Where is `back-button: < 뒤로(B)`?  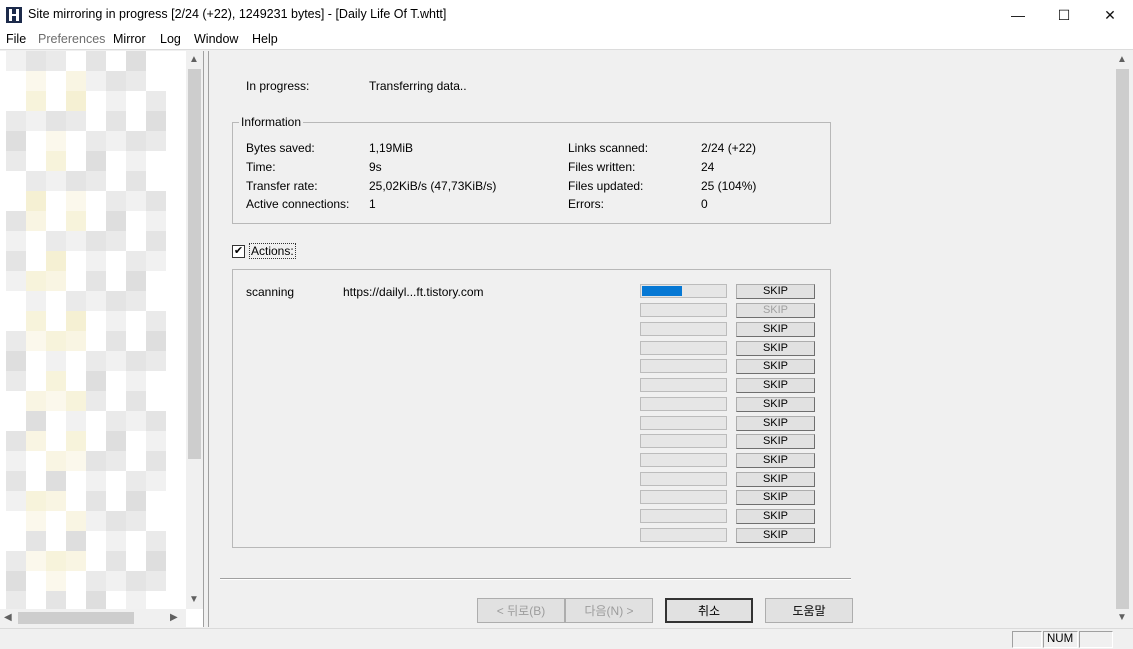
back-button: < 뒤로(B) is located at coordinates (521, 610).